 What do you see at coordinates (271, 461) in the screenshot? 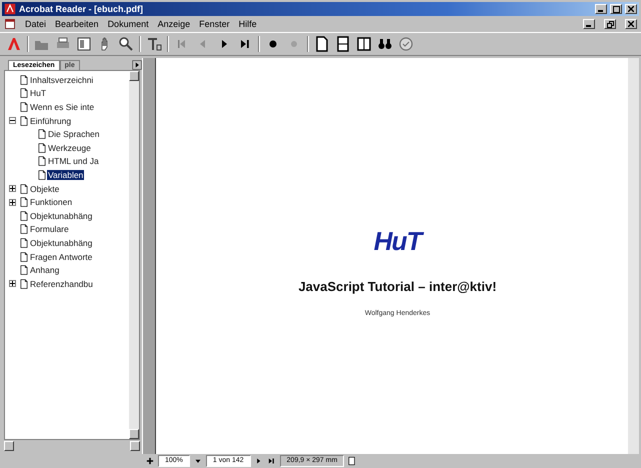
I see `last-page-icon` at bounding box center [271, 461].